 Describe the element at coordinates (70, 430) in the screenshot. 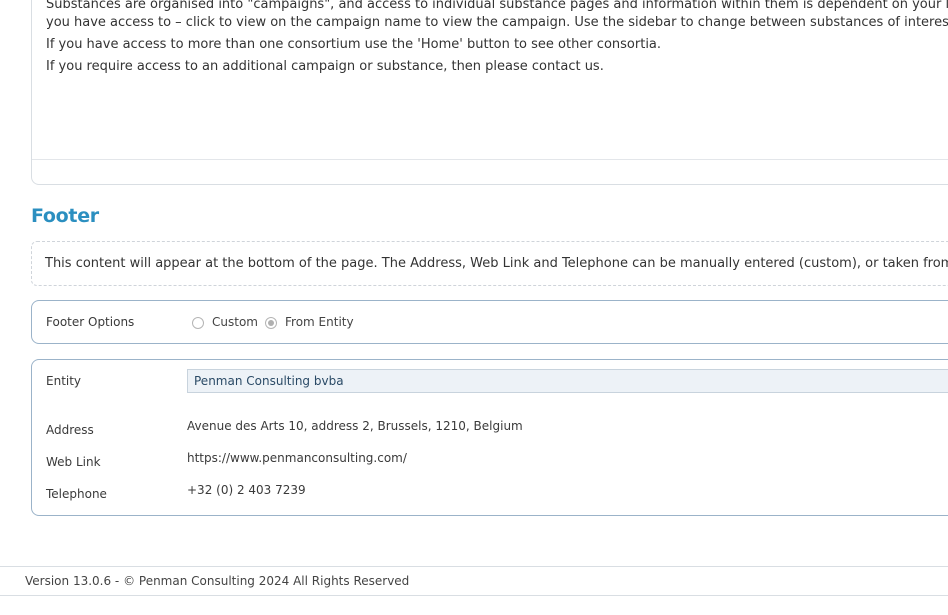

I see `address-label: Address` at that location.